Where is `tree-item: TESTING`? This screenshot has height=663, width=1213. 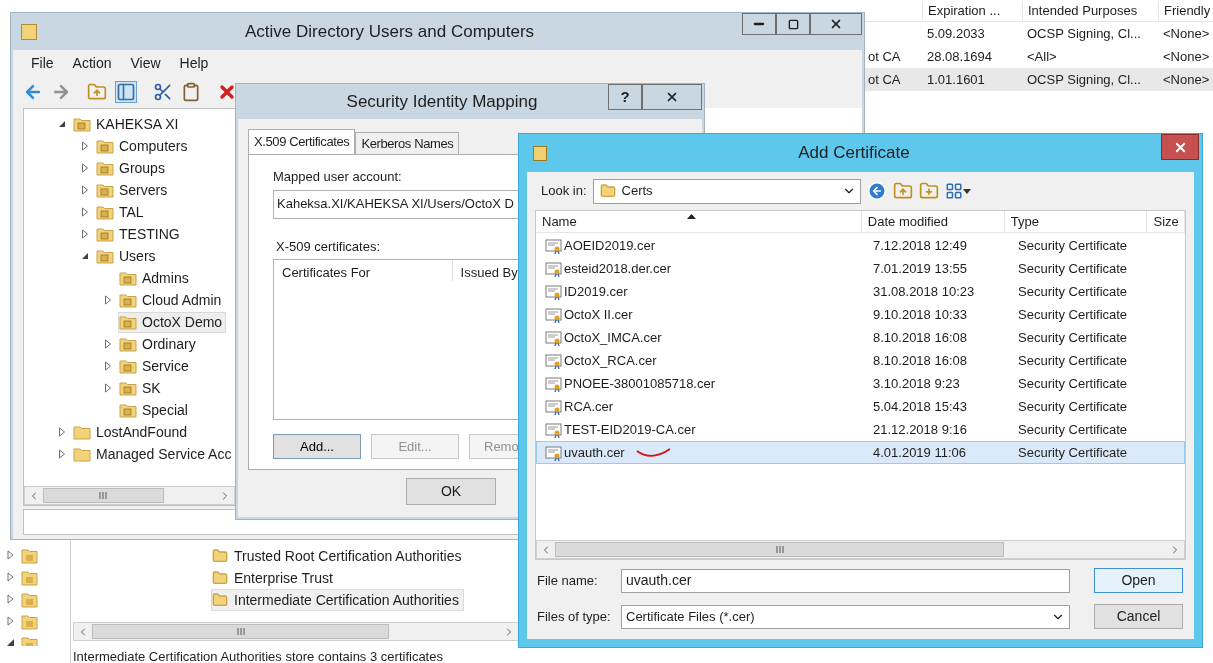 tree-item: TESTING is located at coordinates (139, 234).